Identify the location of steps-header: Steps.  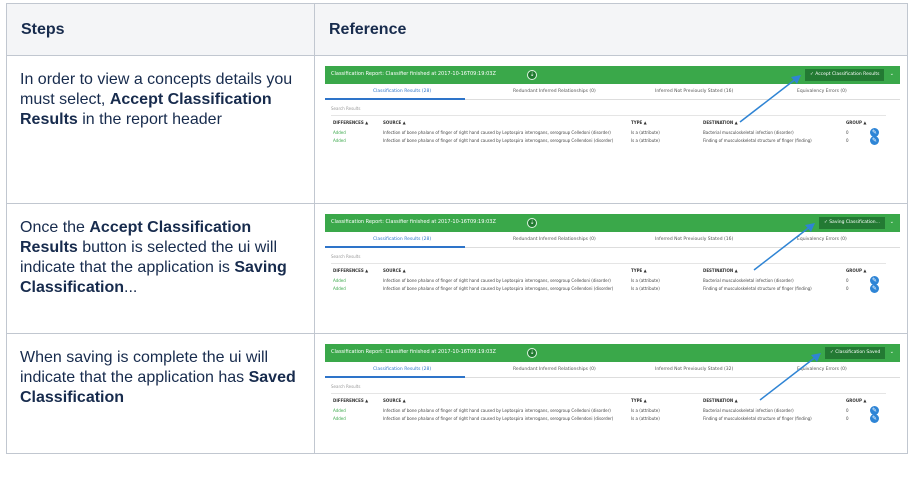
(160, 29).